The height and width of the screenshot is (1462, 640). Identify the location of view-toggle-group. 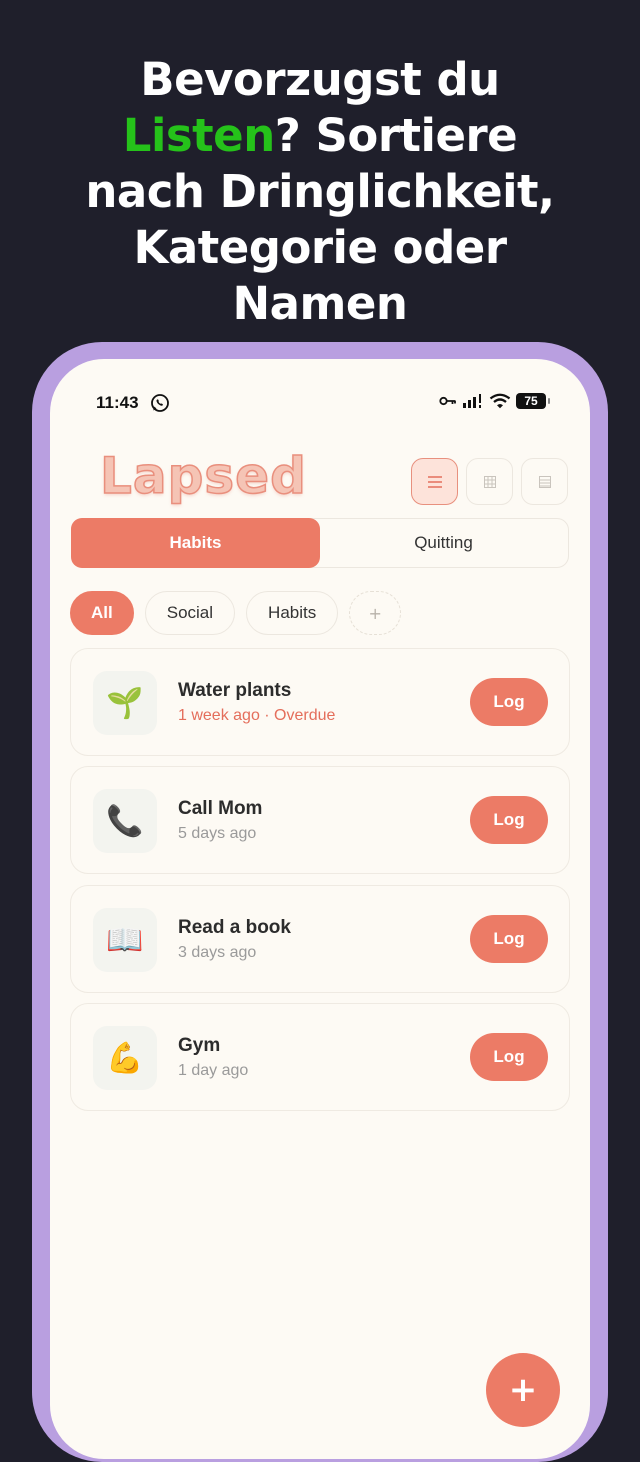
(489, 481).